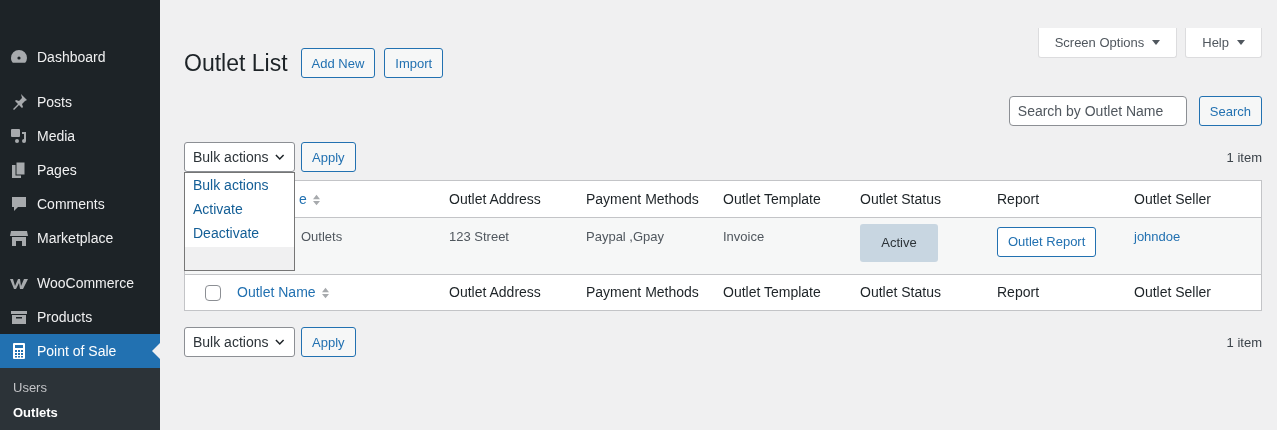  I want to click on sidebar-item: Marketplace, so click(80, 238).